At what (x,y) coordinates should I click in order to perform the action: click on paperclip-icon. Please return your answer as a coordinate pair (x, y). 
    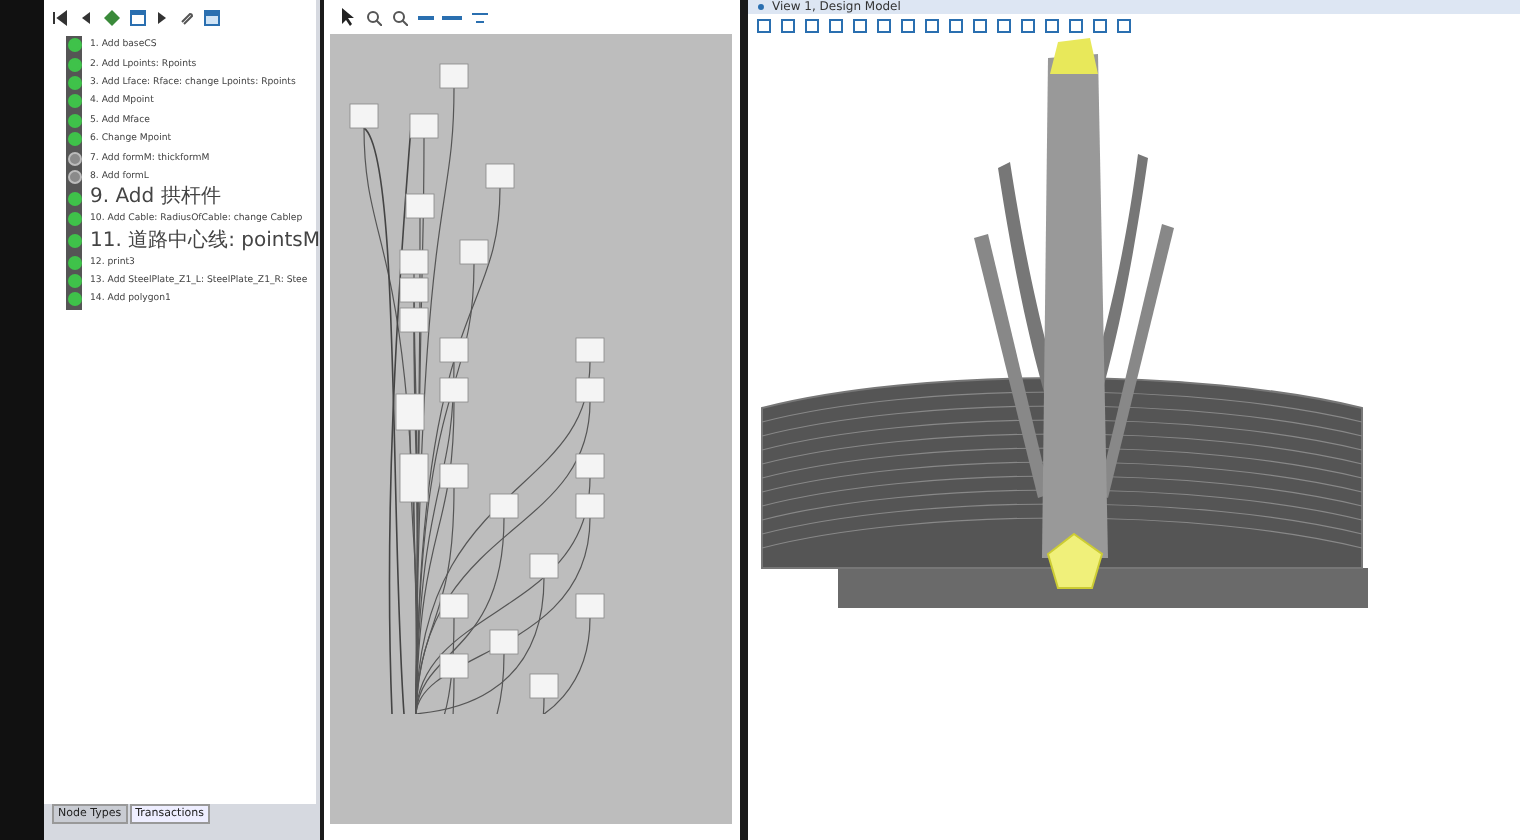
    Looking at the image, I should click on (186, 18).